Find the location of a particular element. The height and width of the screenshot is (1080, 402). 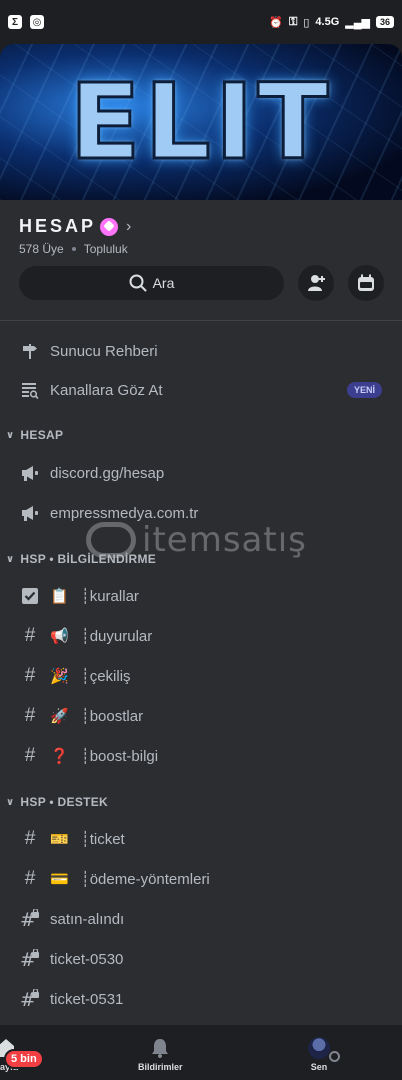

server-guide-item: Sunucu Rehberi is located at coordinates (201, 351).